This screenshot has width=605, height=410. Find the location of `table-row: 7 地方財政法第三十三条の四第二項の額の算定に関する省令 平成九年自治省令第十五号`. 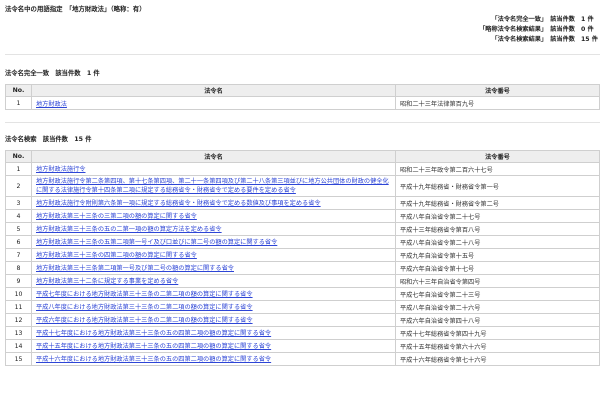

table-row: 7 地方財政法第三十三条の四第二項の額の算定に関する省令 平成九年自治省令第十五号 is located at coordinates (302, 255).